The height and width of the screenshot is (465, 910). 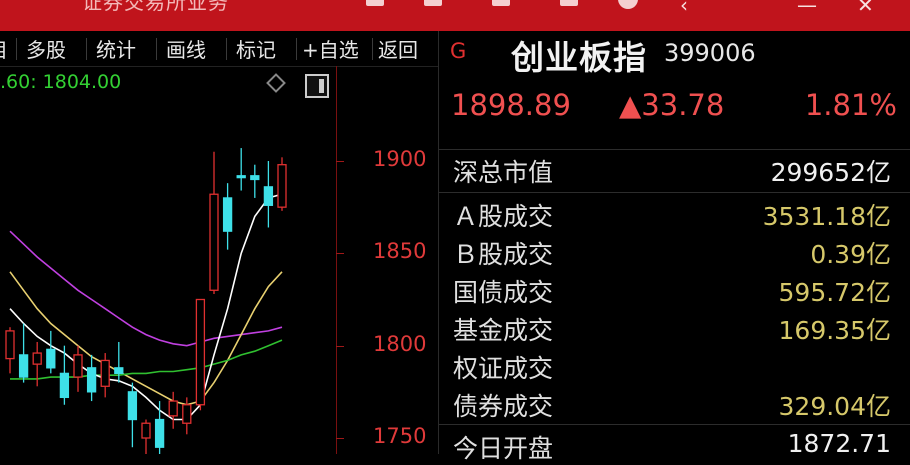 What do you see at coordinates (501, 3) in the screenshot?
I see `cube-icon` at bounding box center [501, 3].